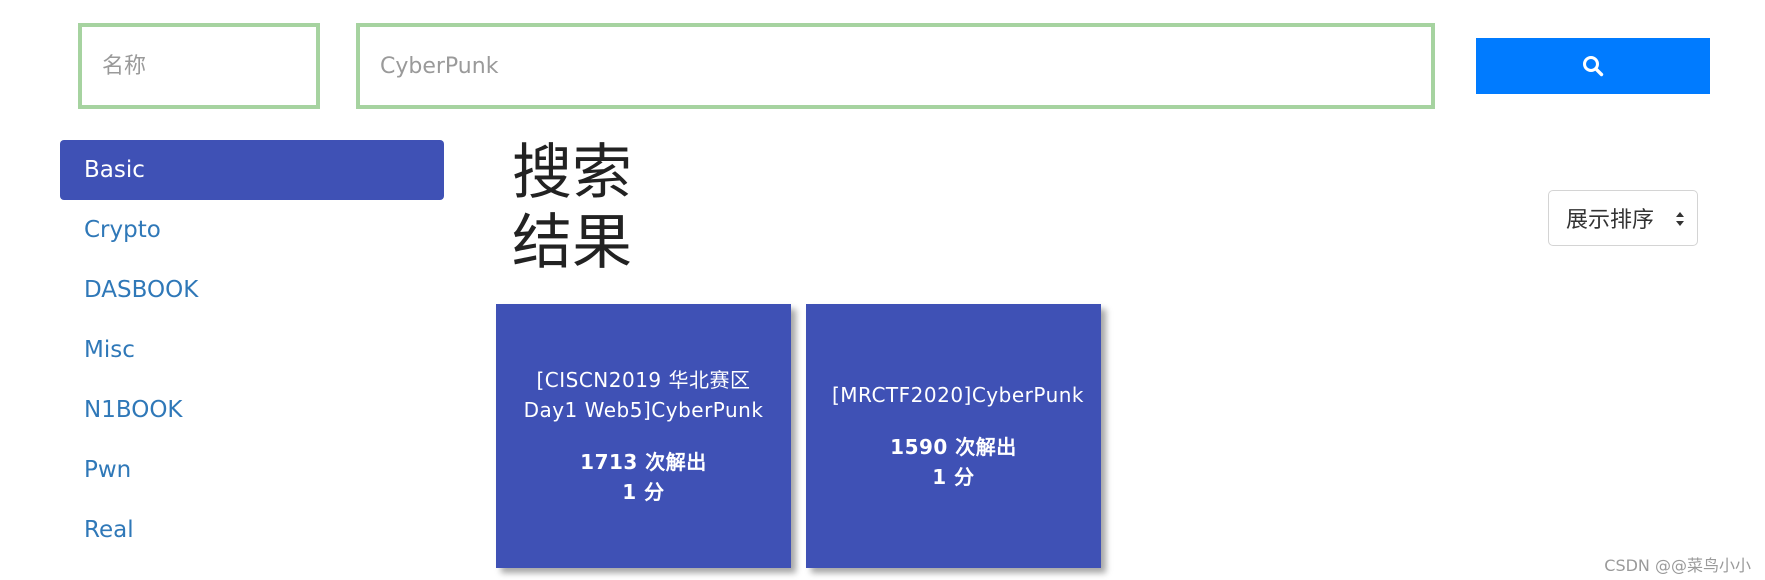  What do you see at coordinates (1610, 220) in the screenshot?
I see `sort-select-label: 展示排序` at bounding box center [1610, 220].